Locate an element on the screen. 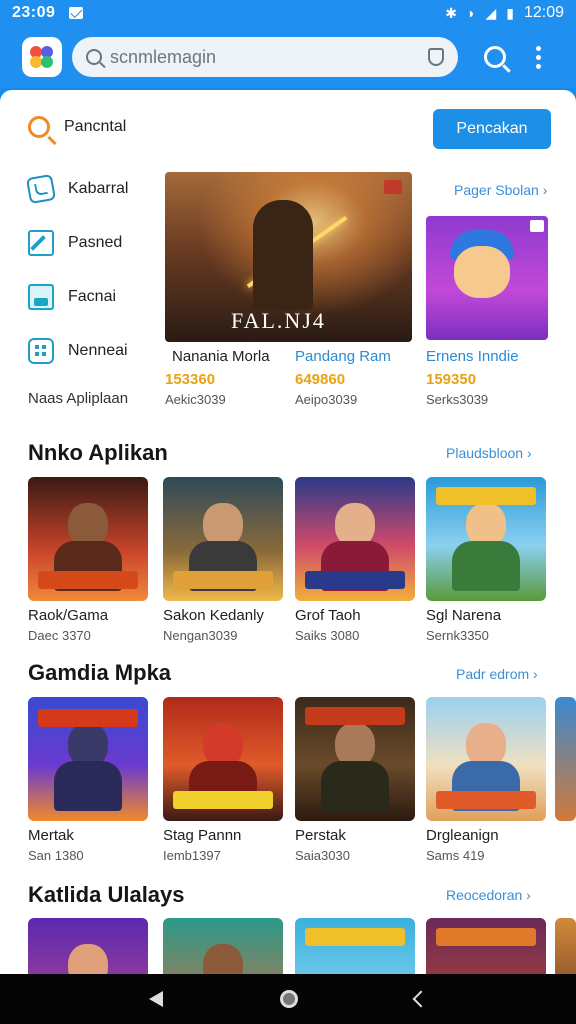  section-more-link: Padr edrom › is located at coordinates (497, 674).